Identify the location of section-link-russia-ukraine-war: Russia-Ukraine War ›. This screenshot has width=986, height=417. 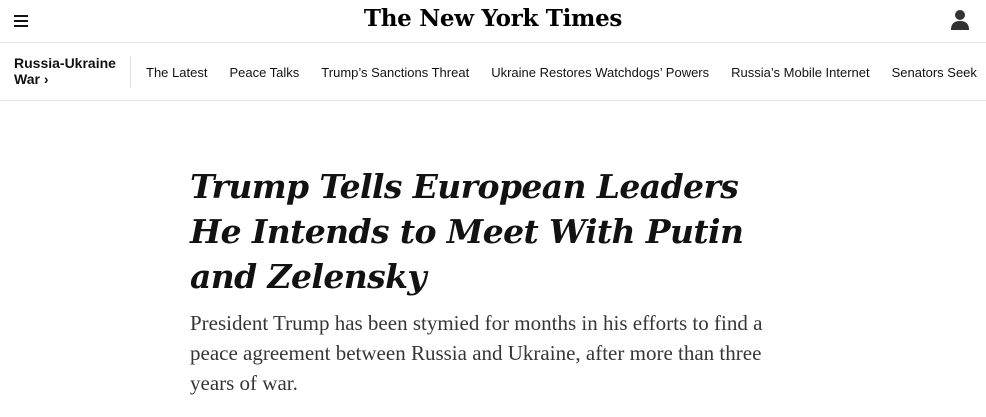
(70, 71).